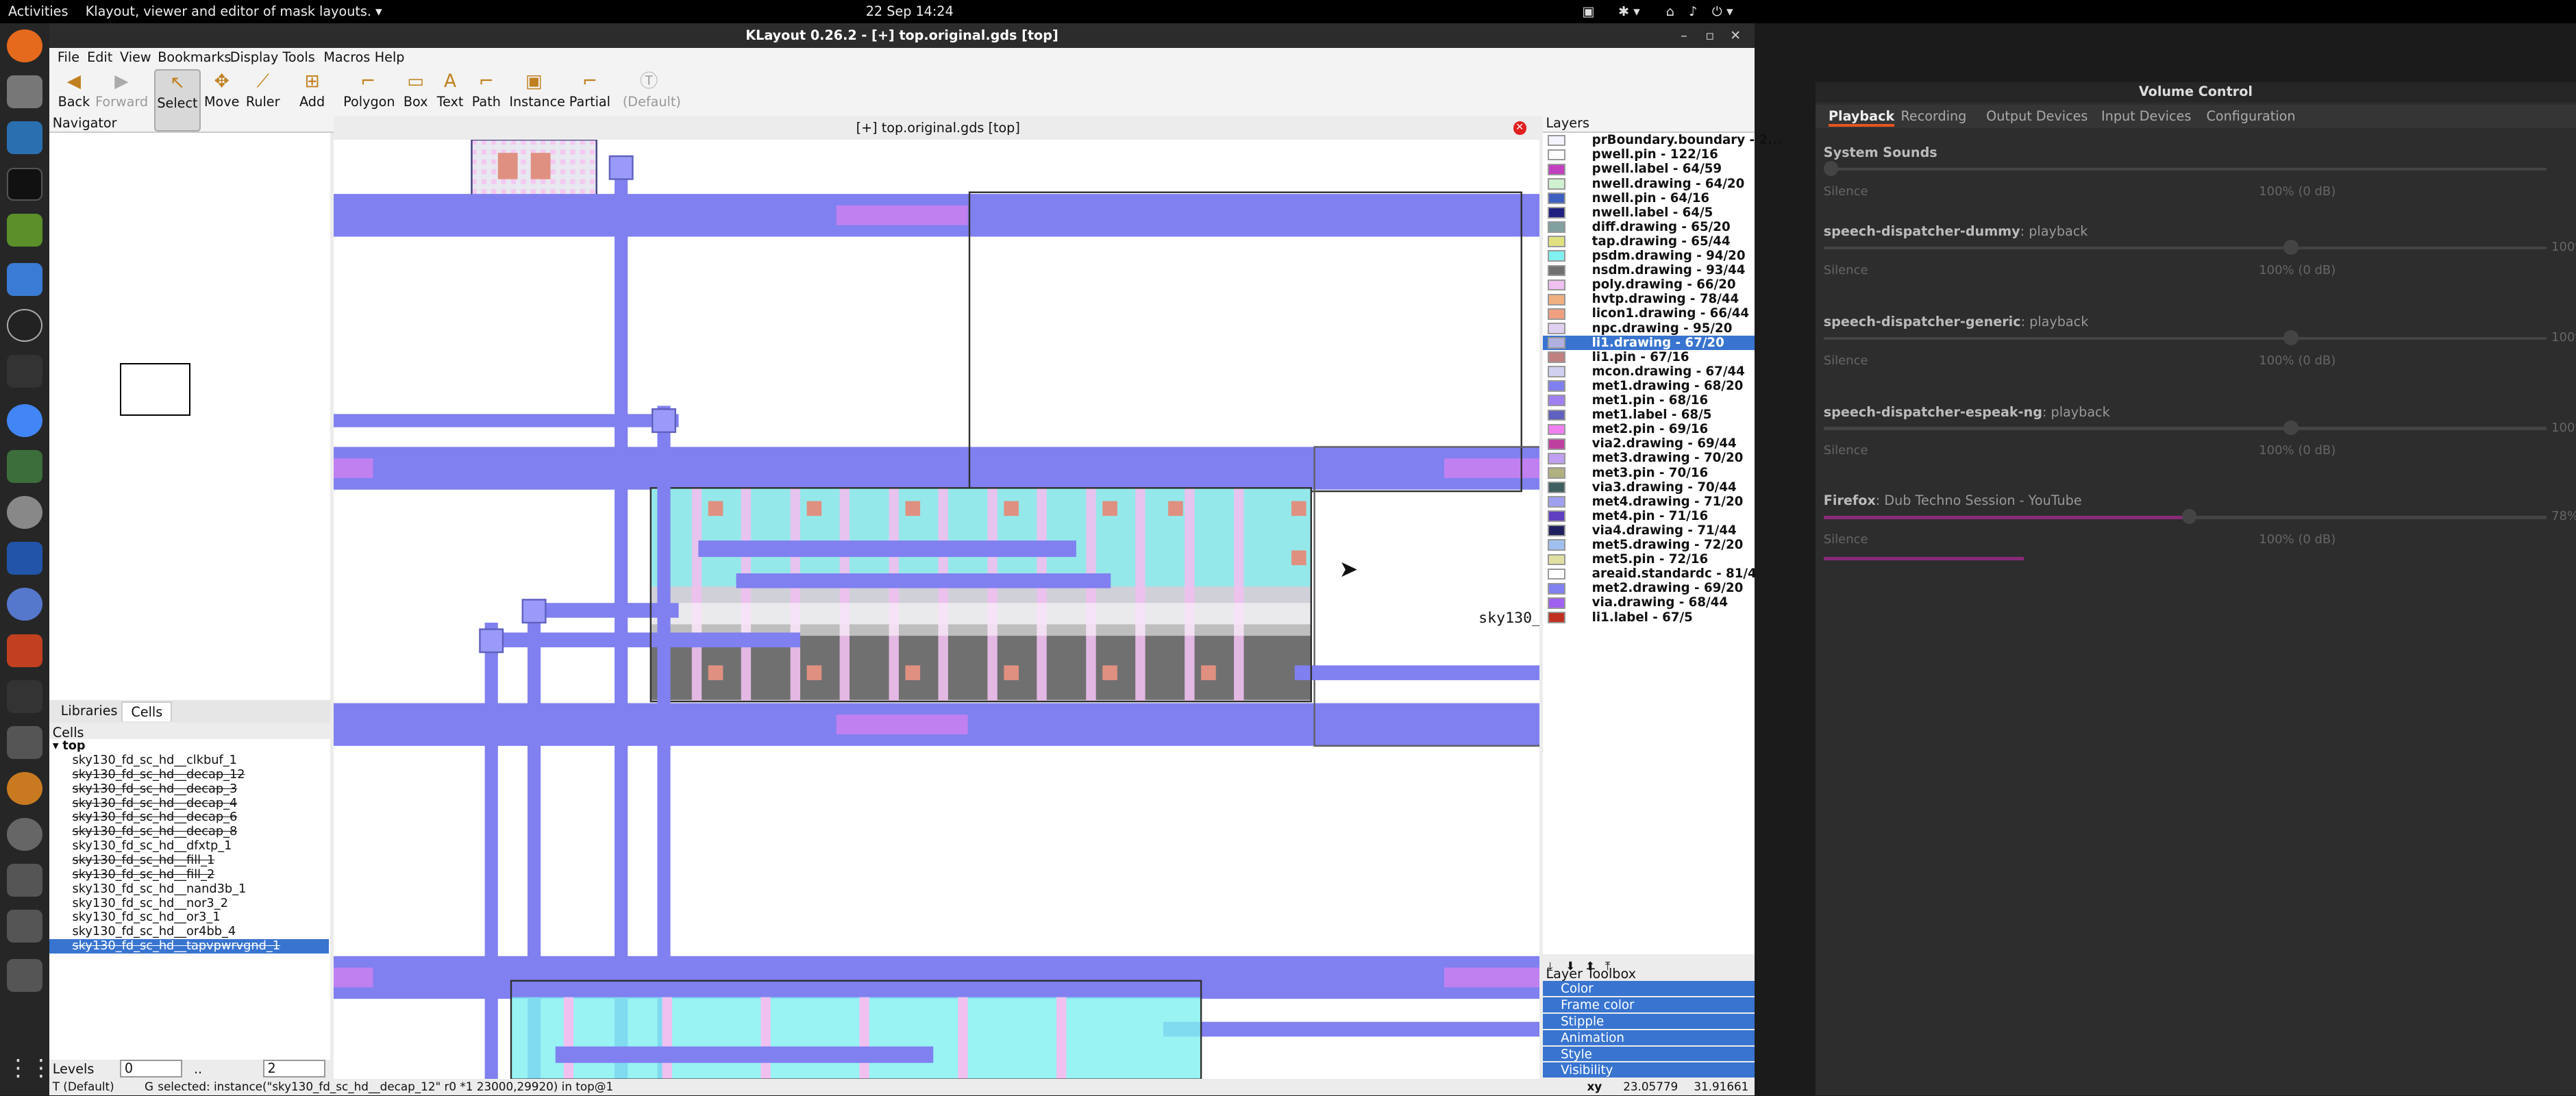 The width and height of the screenshot is (2576, 1096). Describe the element at coordinates (1648, 1006) in the screenshot. I see `toolbox-frame-color: Frame color` at that location.